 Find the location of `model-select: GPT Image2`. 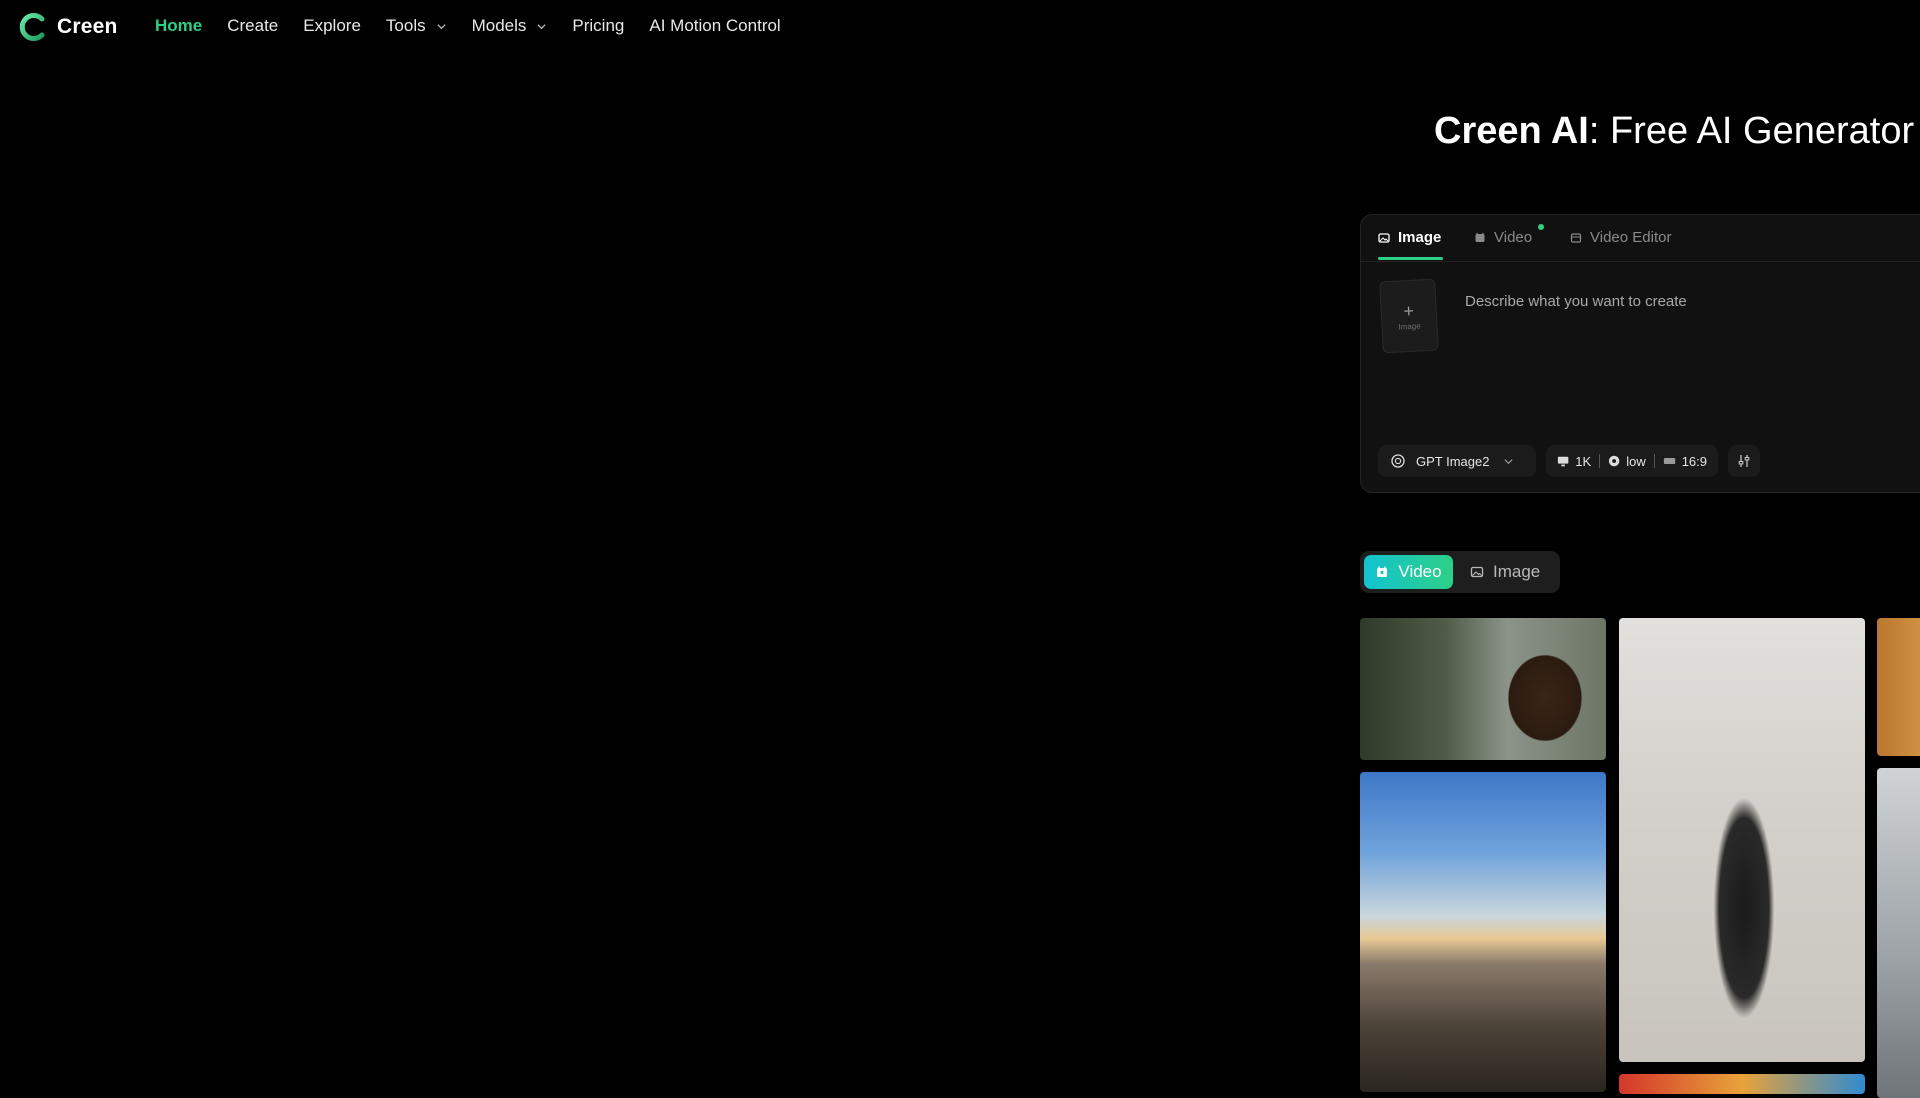

model-select: GPT Image2 is located at coordinates (1457, 461).